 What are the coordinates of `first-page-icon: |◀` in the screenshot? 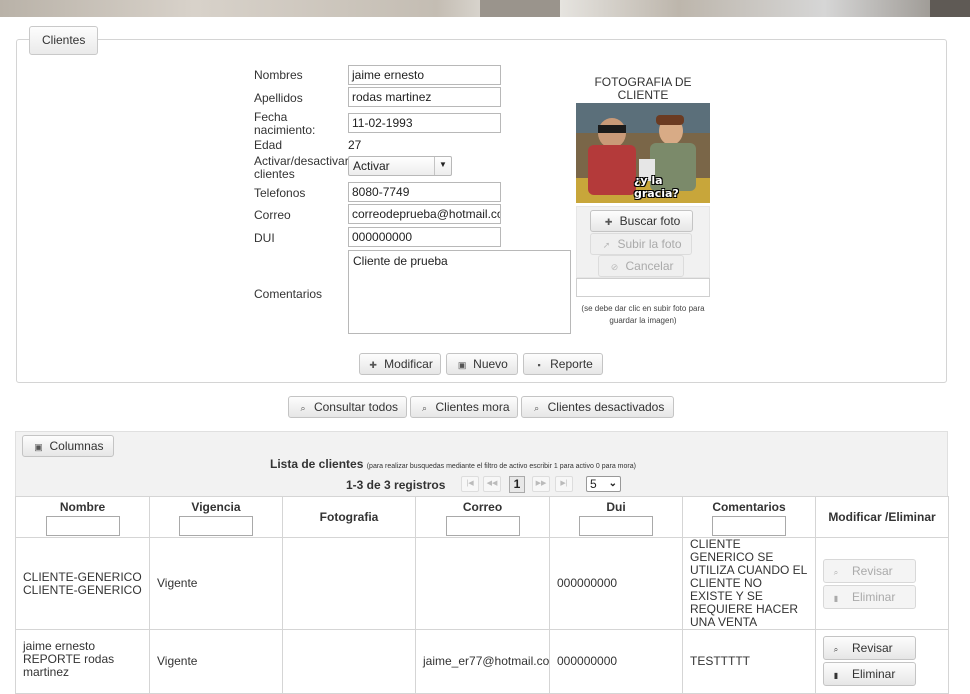 It's located at (470, 484).